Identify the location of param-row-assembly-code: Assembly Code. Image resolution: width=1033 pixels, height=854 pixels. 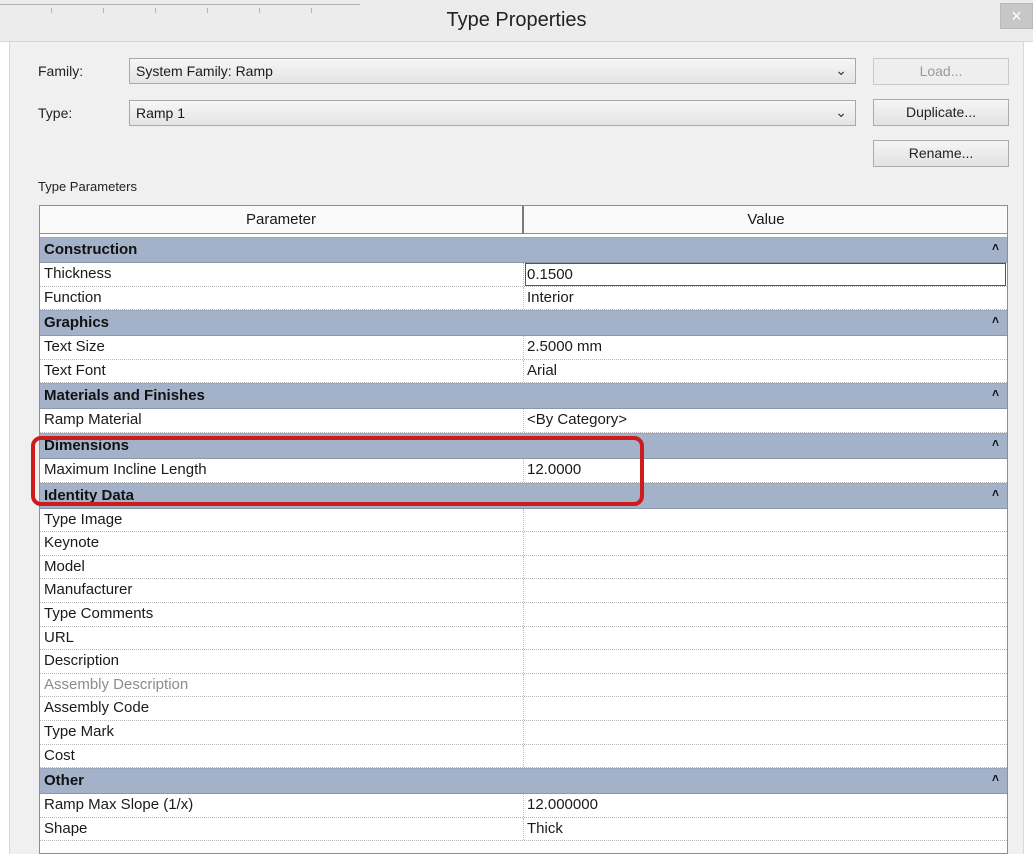
(523, 709).